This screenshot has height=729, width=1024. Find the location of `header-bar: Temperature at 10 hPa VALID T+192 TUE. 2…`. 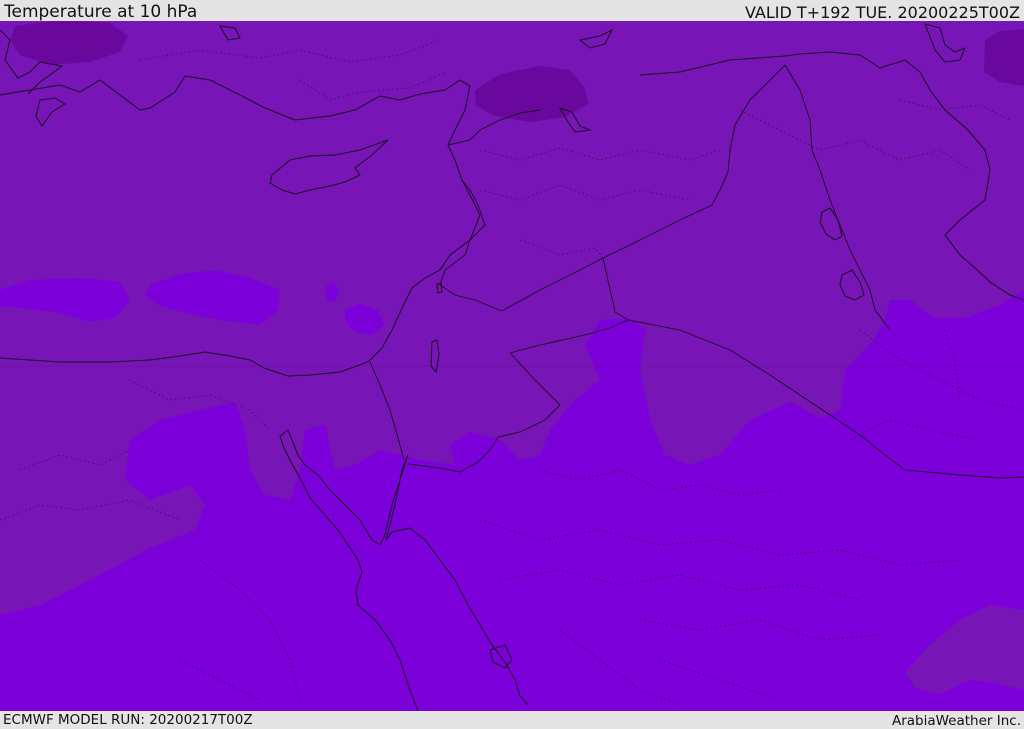

header-bar: Temperature at 10 hPa VALID T+192 TUE. 2… is located at coordinates (512, 10).